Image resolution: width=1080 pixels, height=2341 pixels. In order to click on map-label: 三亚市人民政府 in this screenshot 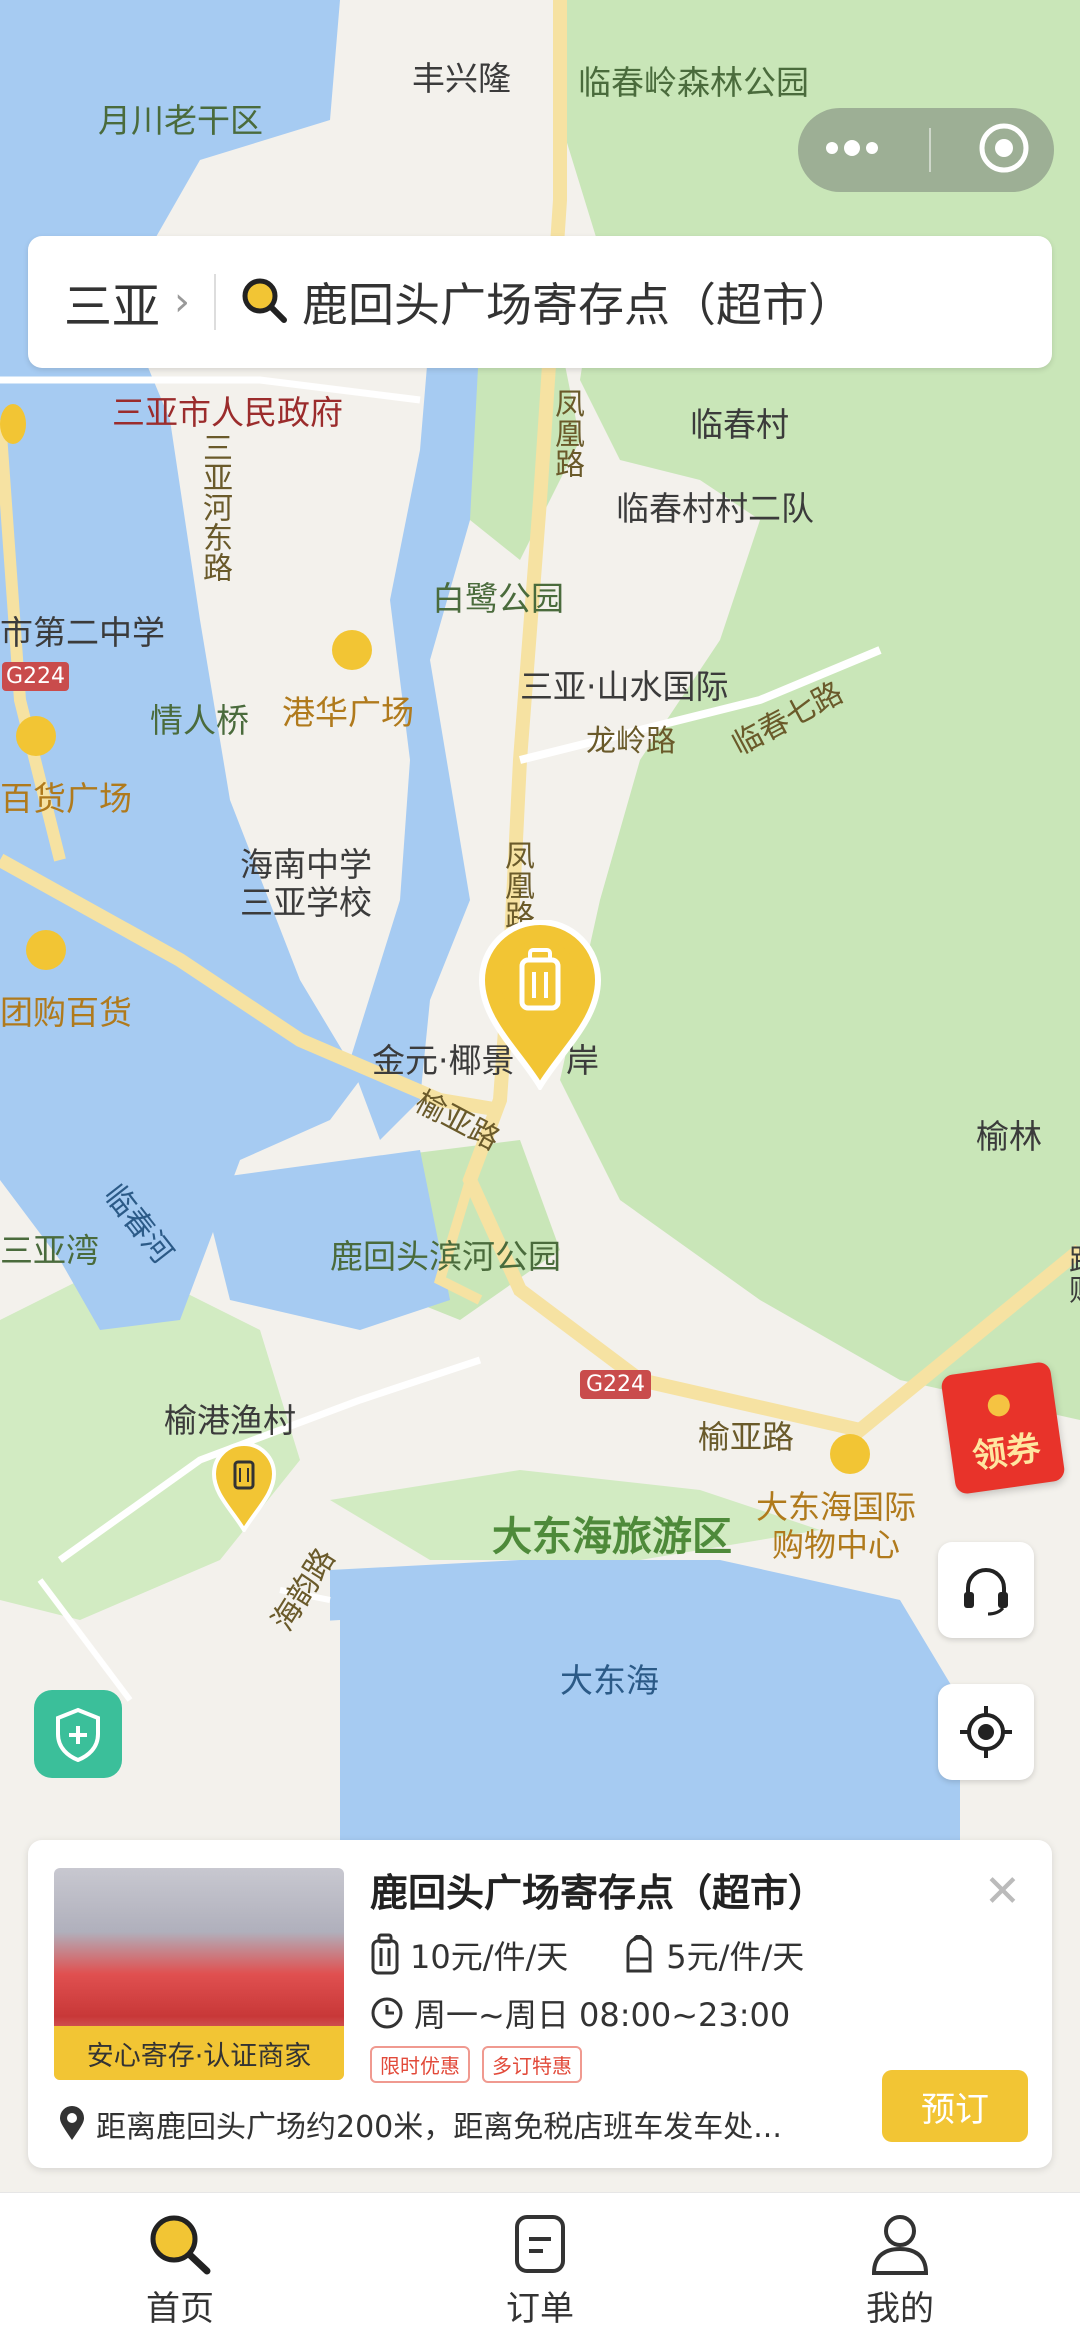, I will do `click(227, 412)`.